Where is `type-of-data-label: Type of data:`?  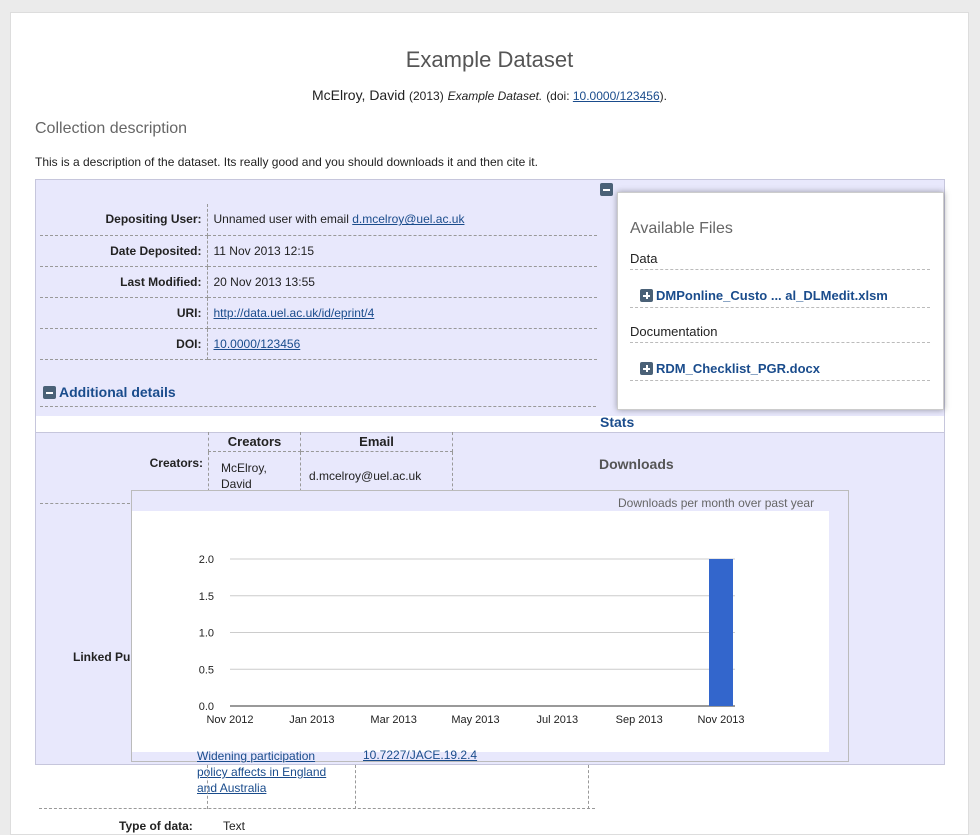
type-of-data-label: Type of data: is located at coordinates (156, 826).